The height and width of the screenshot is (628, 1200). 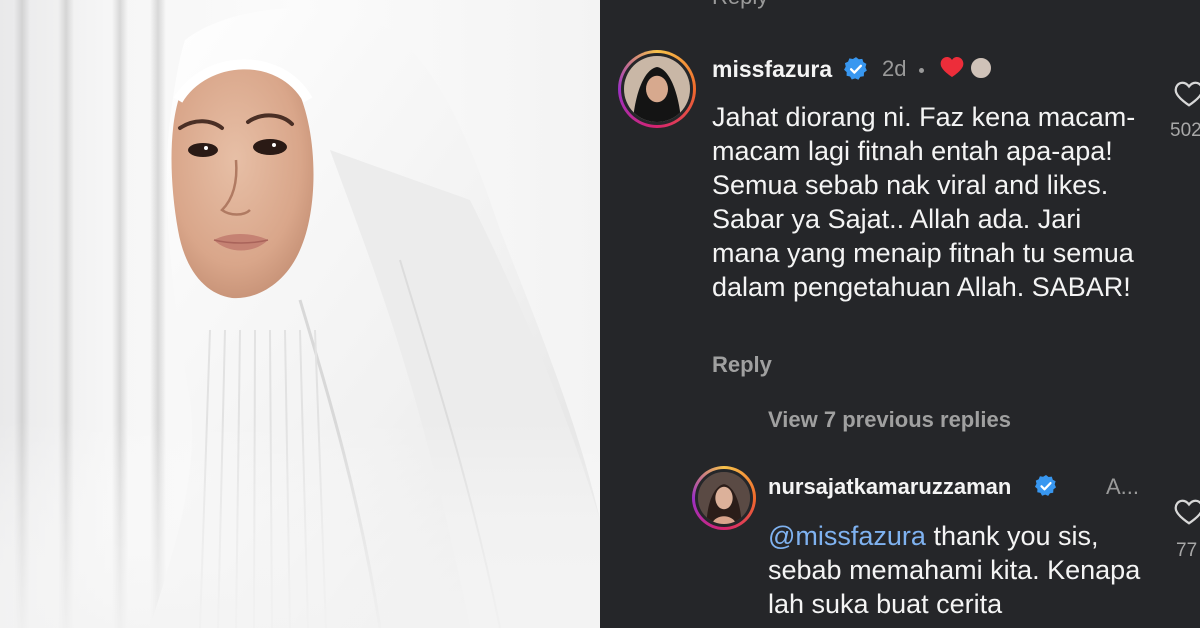 I want to click on avatar-missfazura, so click(x=657, y=89).